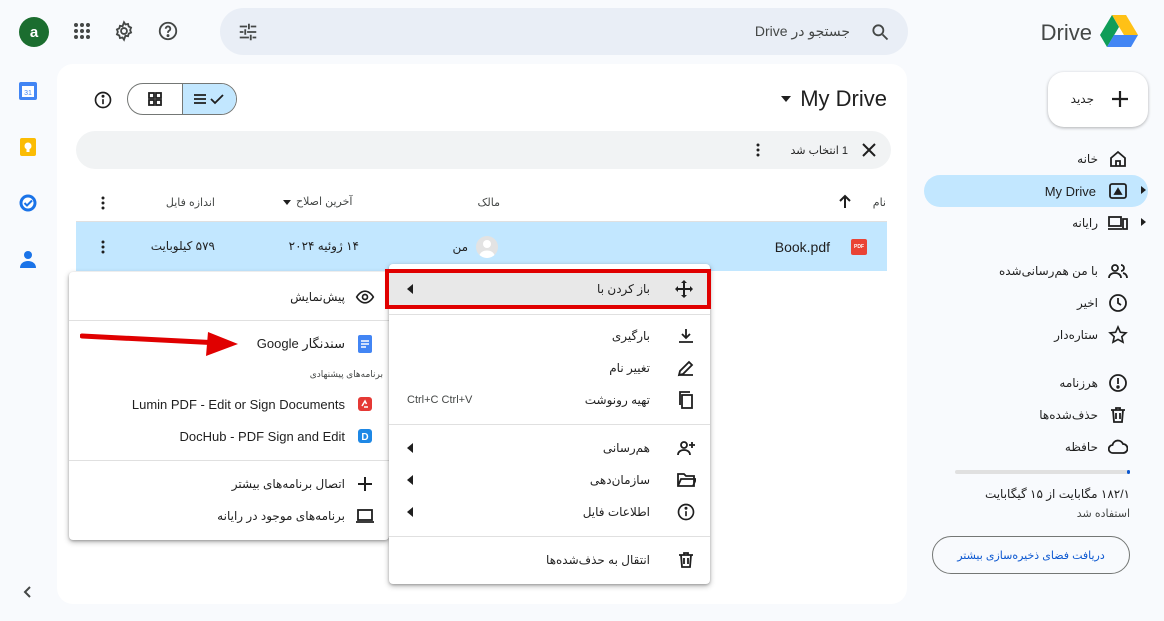 The width and height of the screenshot is (1164, 621). I want to click on column-header-modified: آخرین اصلاح, so click(317, 201).